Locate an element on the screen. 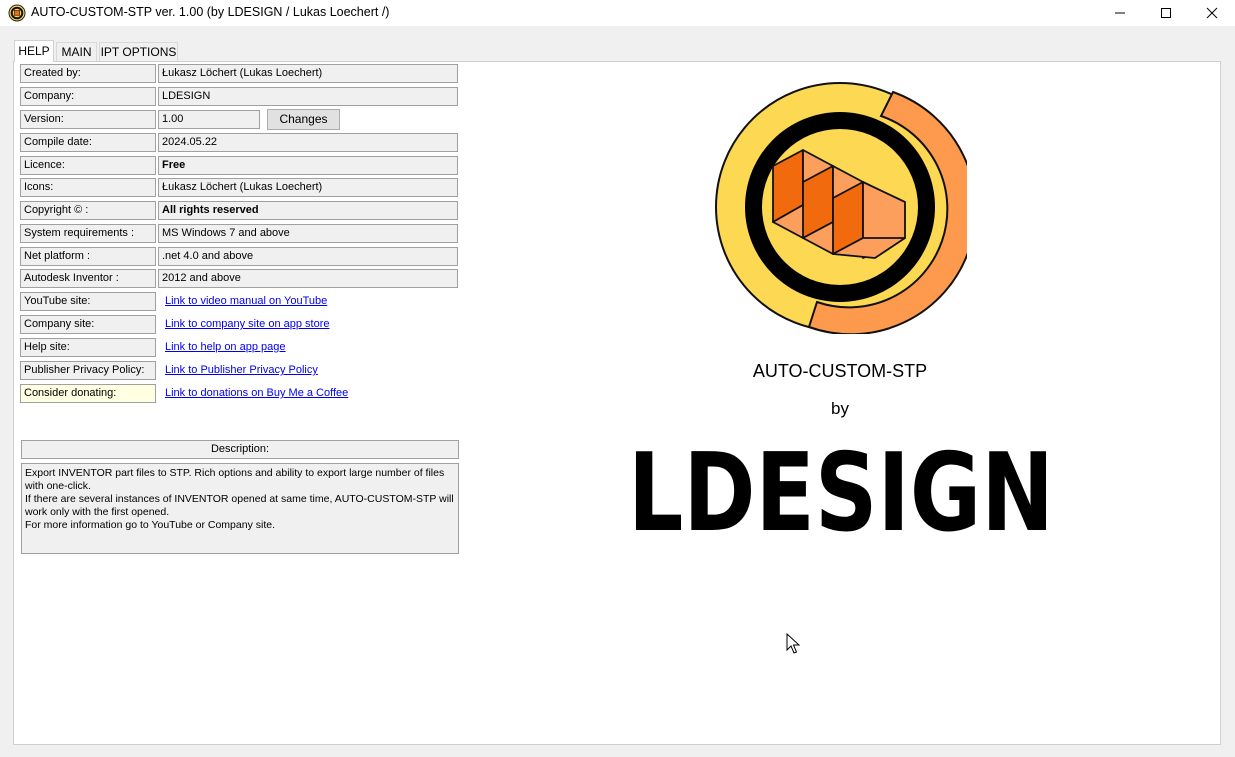 This screenshot has width=1235, height=757. net-platform-value: .net 4.0 and above is located at coordinates (308, 256).